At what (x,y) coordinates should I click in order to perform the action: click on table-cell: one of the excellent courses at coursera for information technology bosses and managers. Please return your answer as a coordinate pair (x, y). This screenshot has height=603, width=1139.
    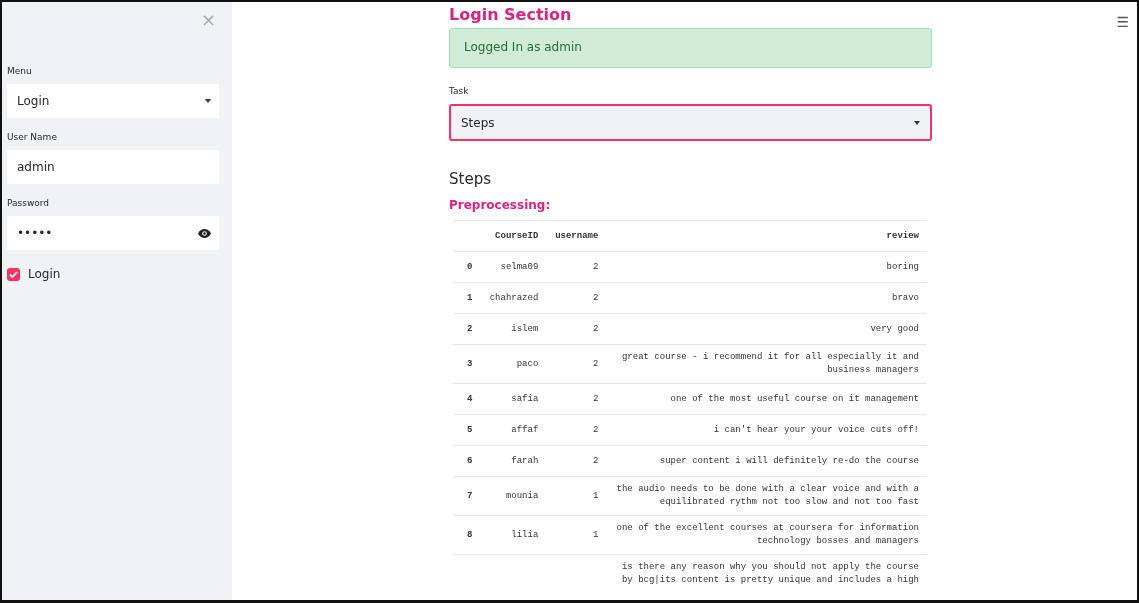
    Looking at the image, I should click on (766, 535).